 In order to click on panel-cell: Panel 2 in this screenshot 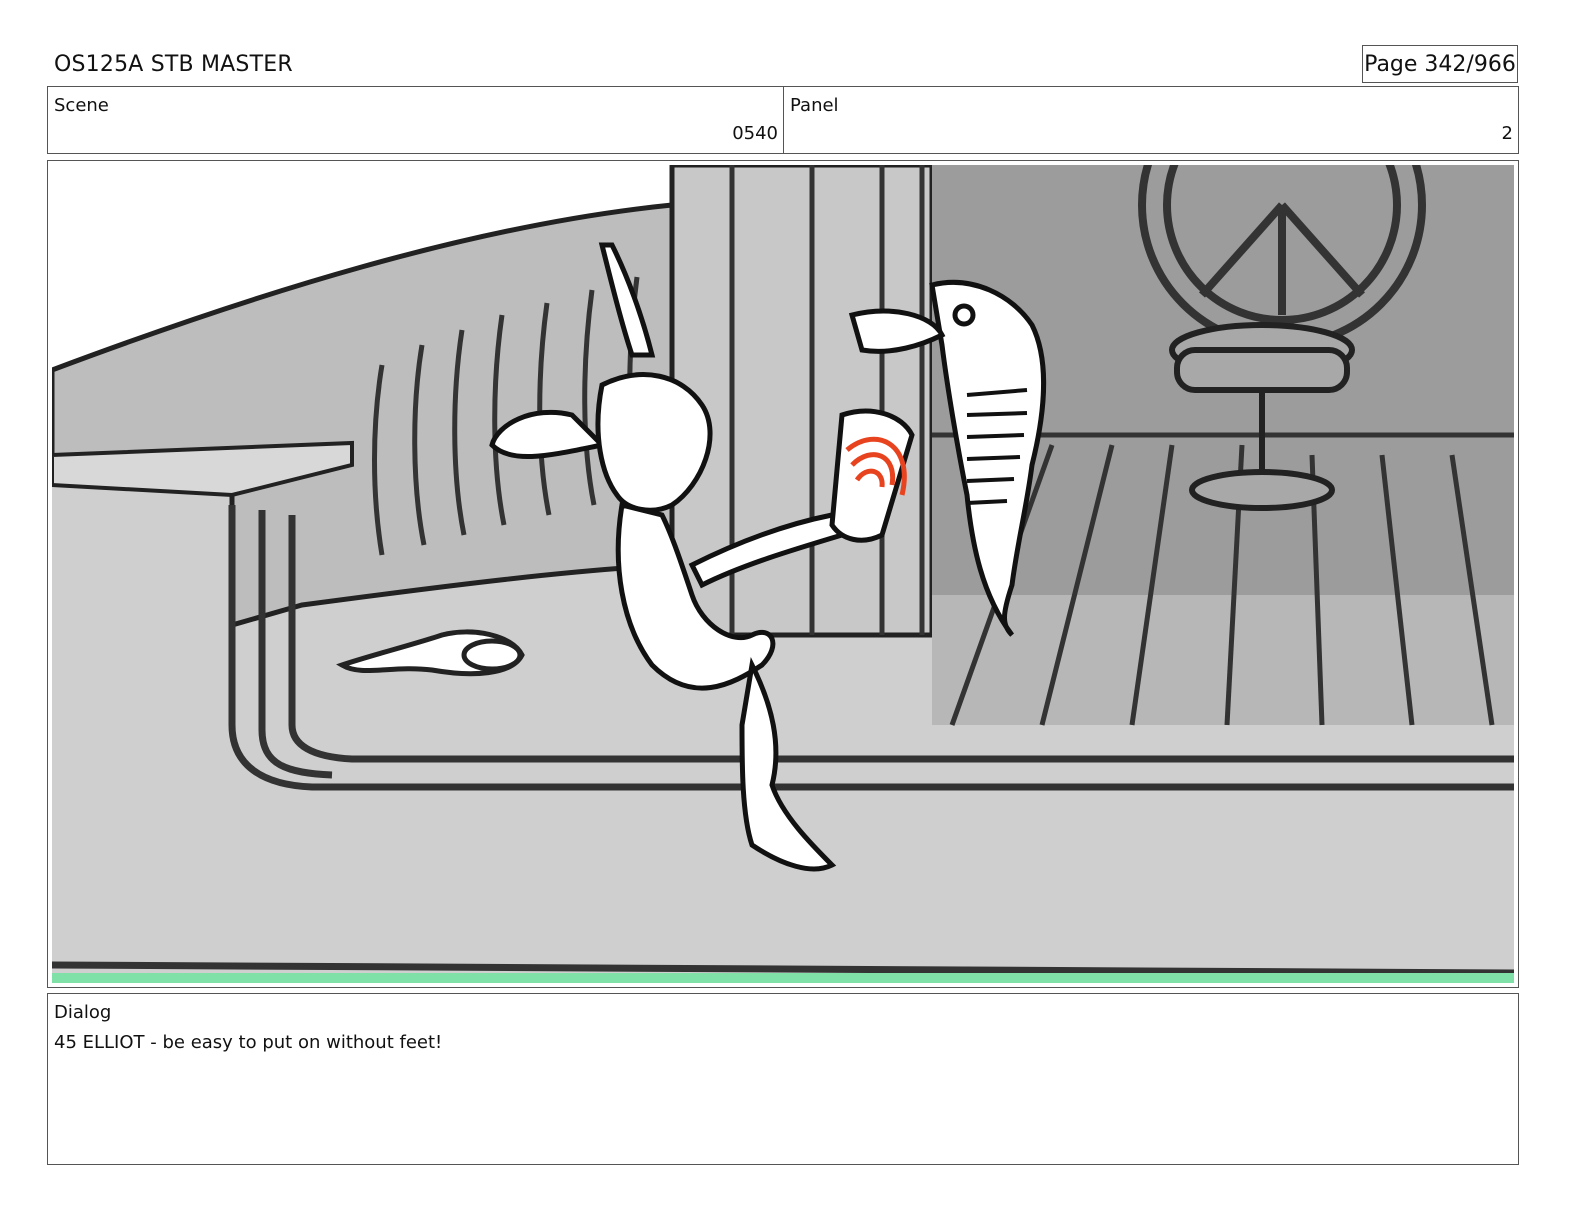, I will do `click(1151, 120)`.